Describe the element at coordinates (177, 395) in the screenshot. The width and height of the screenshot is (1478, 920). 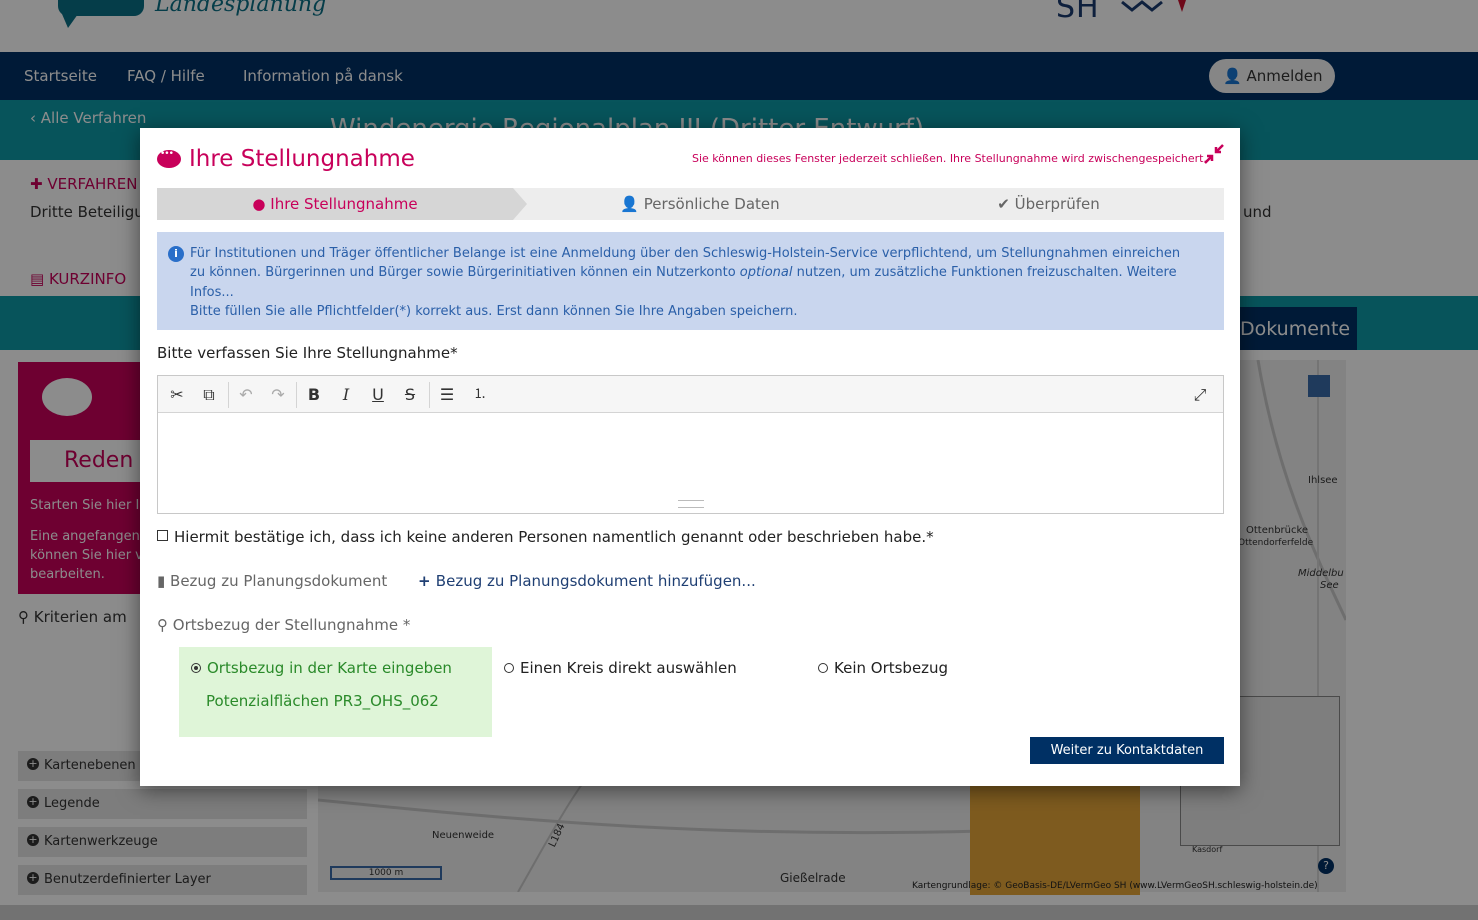
I see `cut-icon: ✂` at that location.